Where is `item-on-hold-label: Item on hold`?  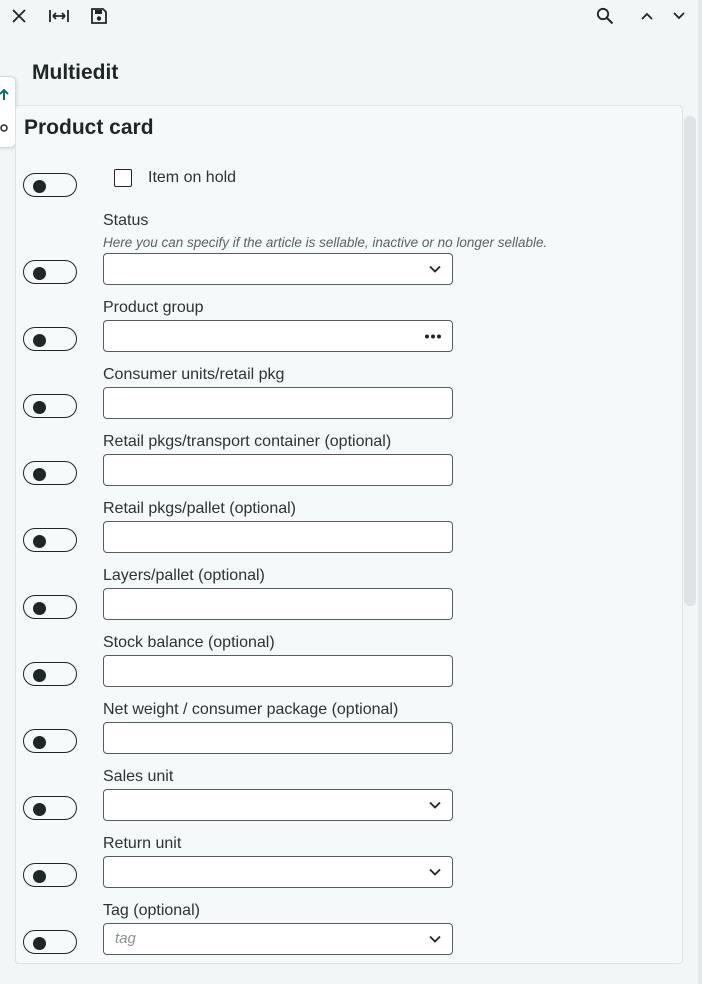 item-on-hold-label: Item on hold is located at coordinates (192, 177).